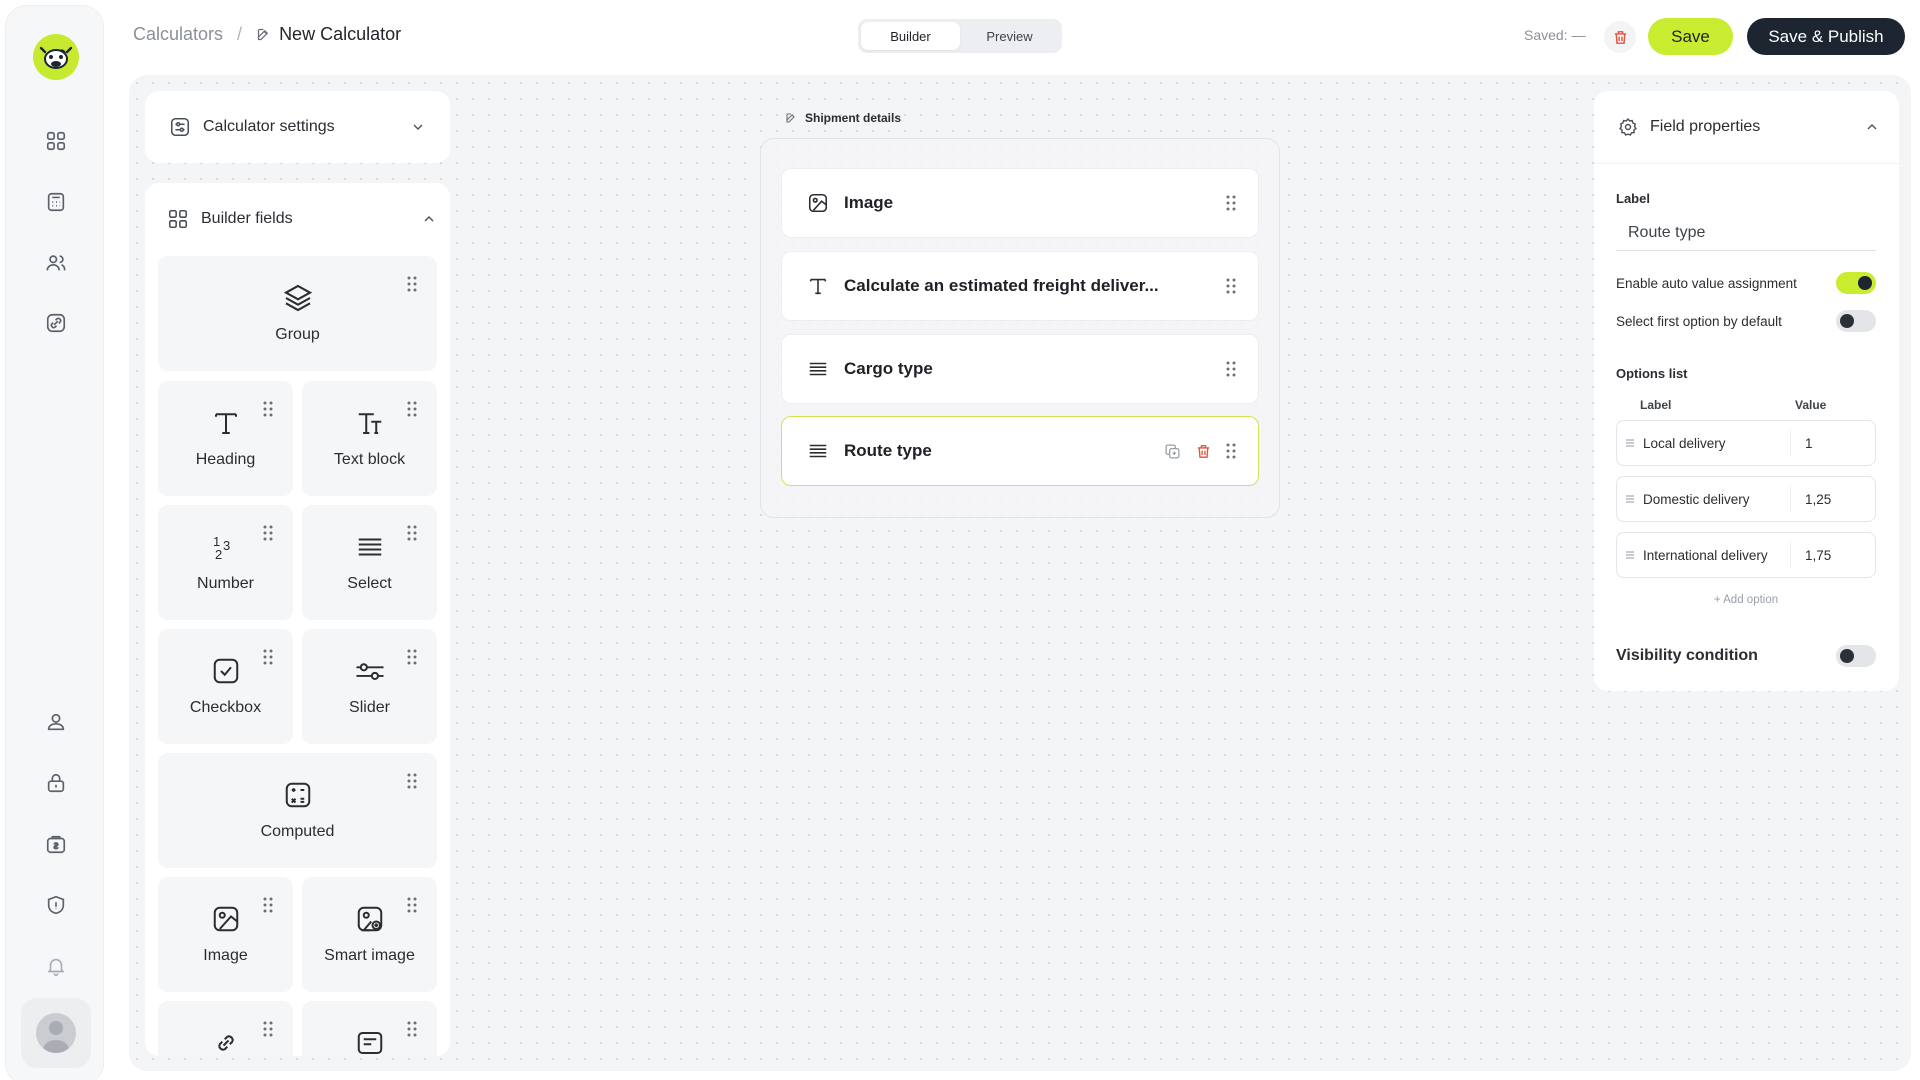  What do you see at coordinates (263, 34) in the screenshot?
I see `edit-name-icon` at bounding box center [263, 34].